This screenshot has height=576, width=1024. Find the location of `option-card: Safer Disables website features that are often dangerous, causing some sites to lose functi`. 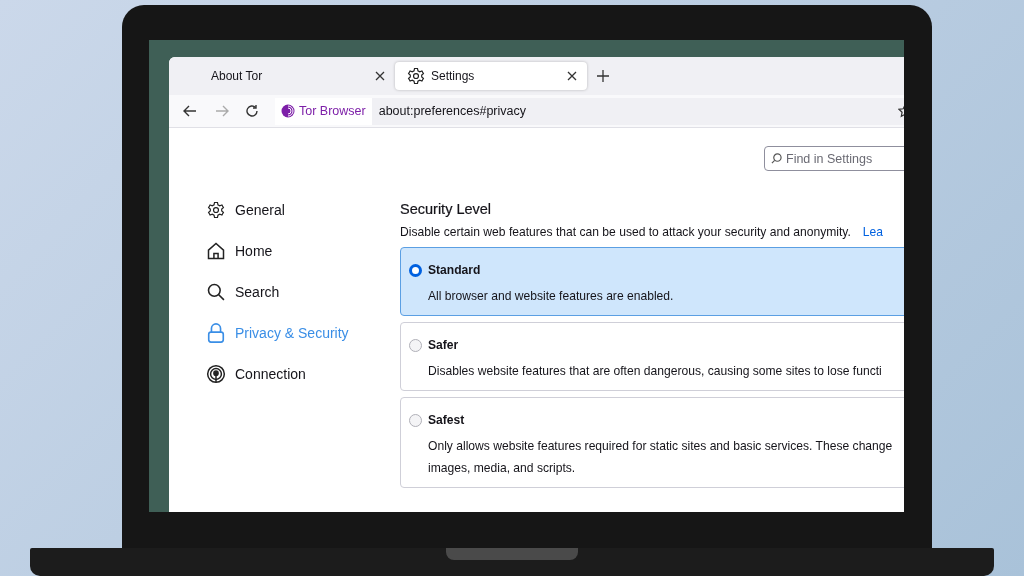

option-card: Safer Disables website features that are often dangerous, causing some sites to lose functi is located at coordinates (652, 356).